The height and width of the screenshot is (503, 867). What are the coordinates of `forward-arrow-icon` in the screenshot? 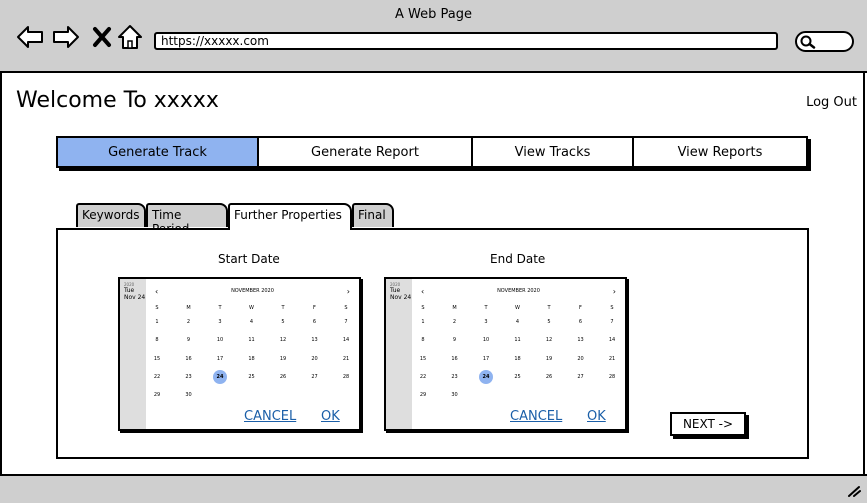 It's located at (66, 37).